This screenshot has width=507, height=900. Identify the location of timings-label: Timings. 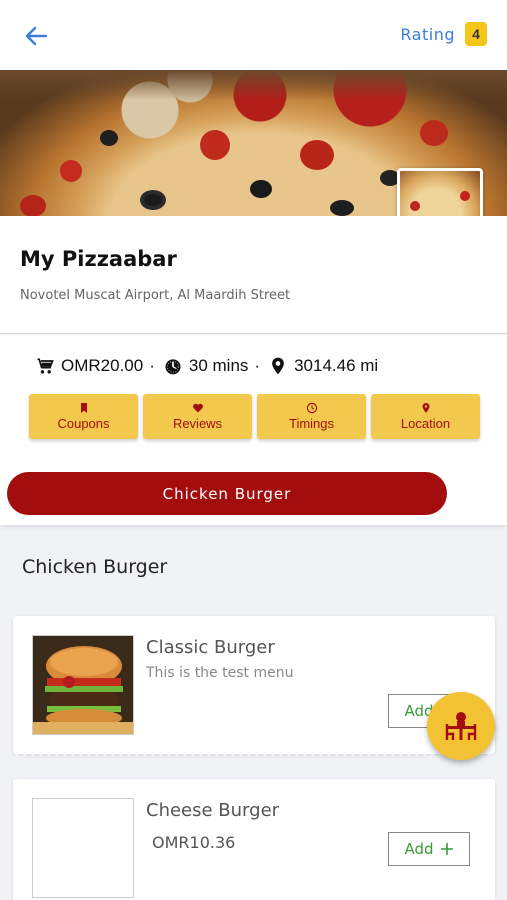
(311, 423).